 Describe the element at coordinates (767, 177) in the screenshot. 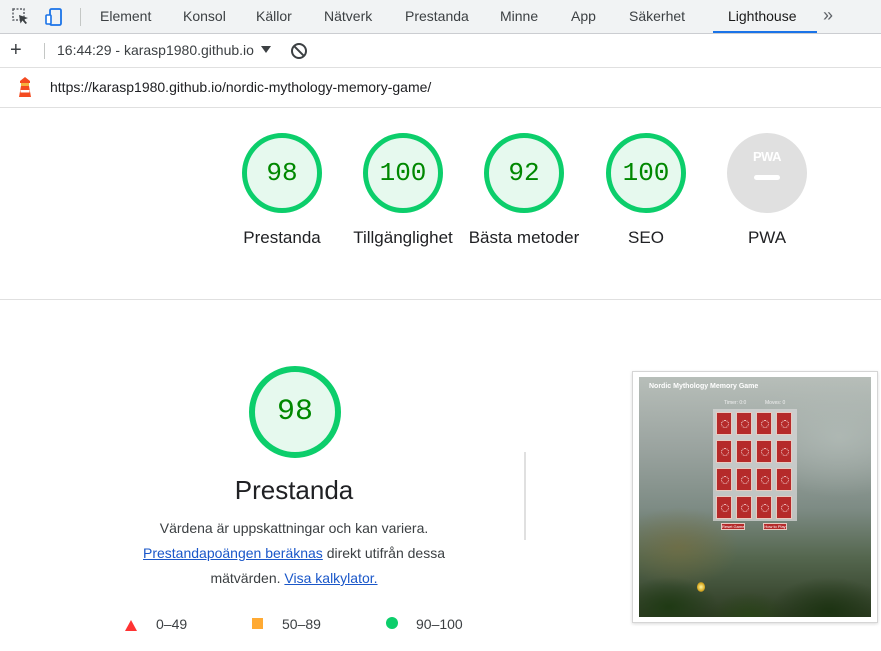

I see `pwa-dash-icon` at that location.